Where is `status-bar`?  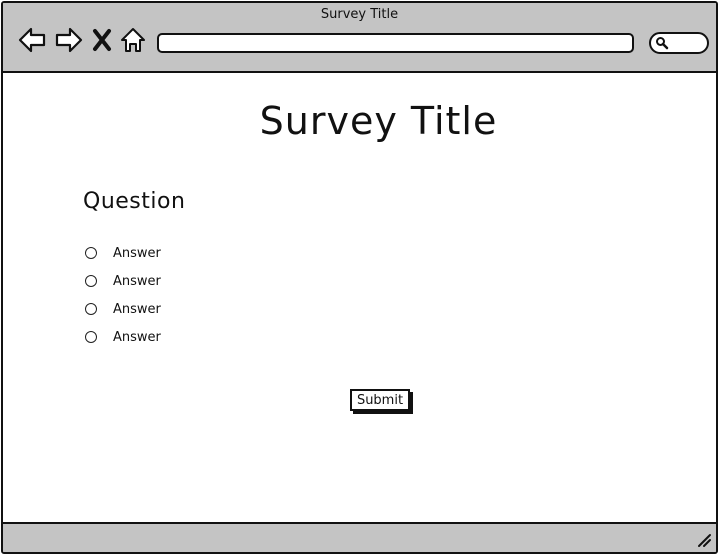
status-bar is located at coordinates (359, 537).